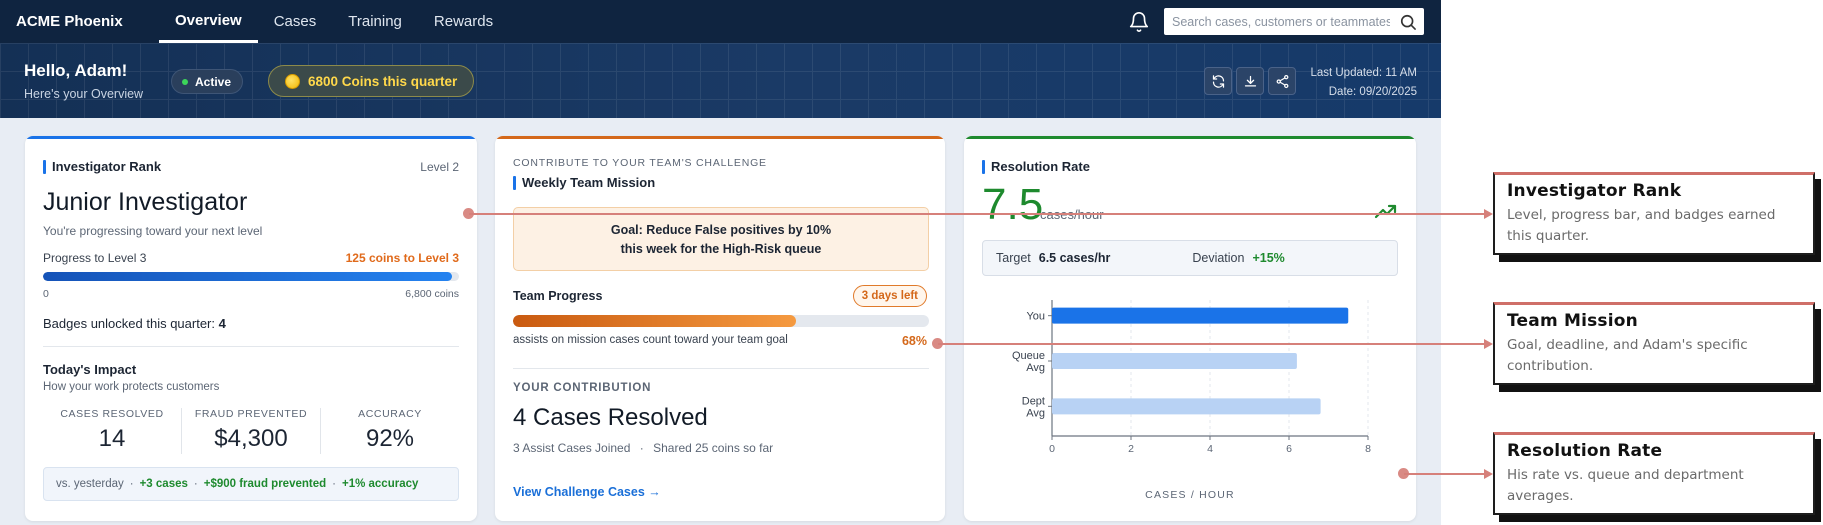 The width and height of the screenshot is (1823, 525). What do you see at coordinates (1190, 137) in the screenshot?
I see `card-accent-bar` at bounding box center [1190, 137].